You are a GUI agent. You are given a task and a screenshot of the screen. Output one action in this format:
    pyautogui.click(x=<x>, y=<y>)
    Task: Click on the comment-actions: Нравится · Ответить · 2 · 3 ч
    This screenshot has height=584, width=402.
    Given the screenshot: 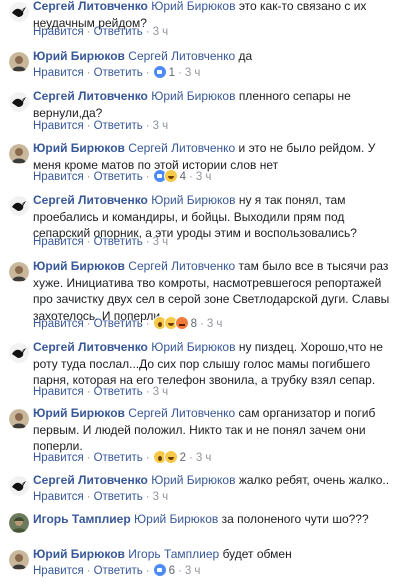 What is the action you would take?
    pyautogui.click(x=122, y=458)
    